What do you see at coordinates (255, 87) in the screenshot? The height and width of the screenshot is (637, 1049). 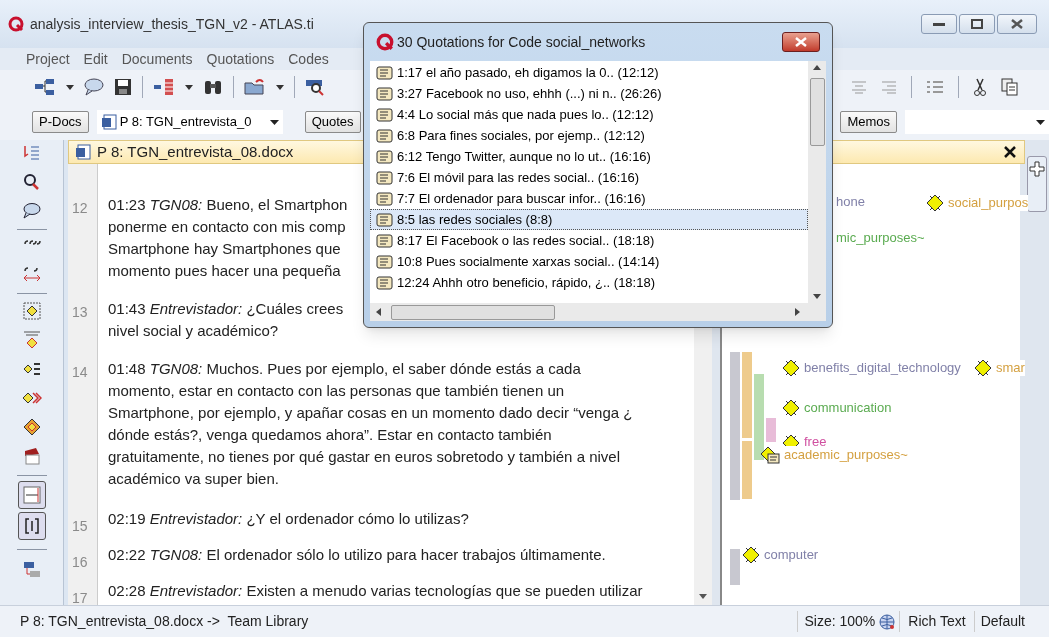 I see `folder-icon` at bounding box center [255, 87].